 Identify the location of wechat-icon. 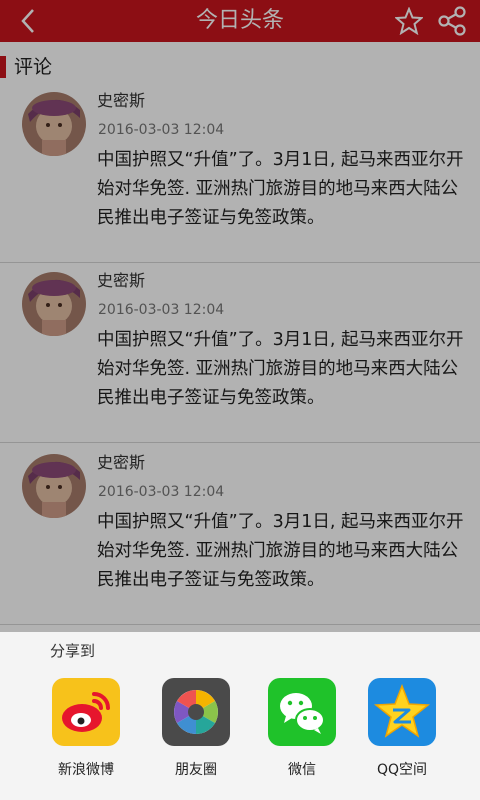
(302, 712).